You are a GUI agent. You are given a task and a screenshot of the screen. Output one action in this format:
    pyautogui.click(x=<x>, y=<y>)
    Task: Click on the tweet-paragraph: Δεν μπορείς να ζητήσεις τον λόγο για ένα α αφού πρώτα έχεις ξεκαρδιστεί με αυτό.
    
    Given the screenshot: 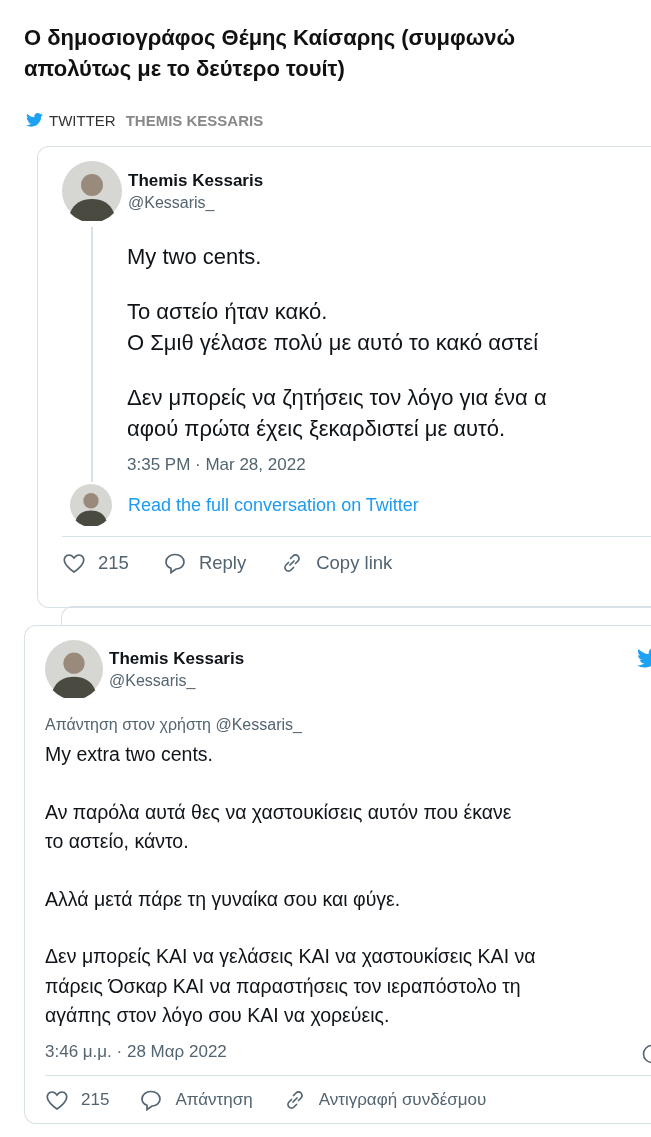 What is the action you would take?
    pyautogui.click(x=337, y=413)
    